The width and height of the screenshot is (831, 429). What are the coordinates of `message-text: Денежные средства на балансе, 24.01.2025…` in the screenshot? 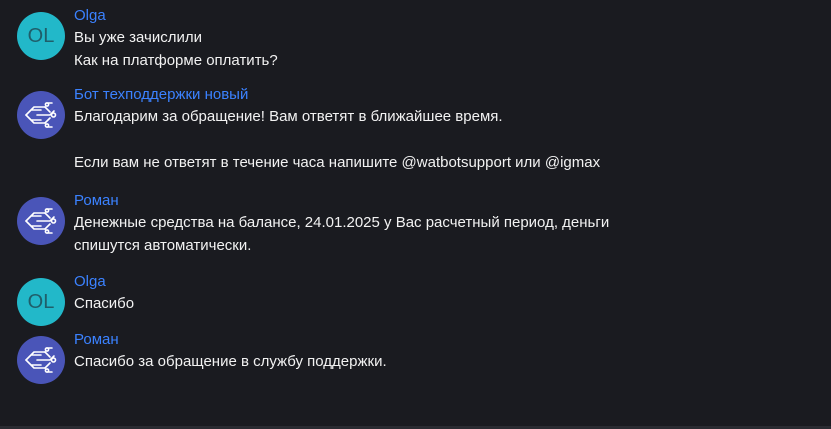 It's located at (342, 222).